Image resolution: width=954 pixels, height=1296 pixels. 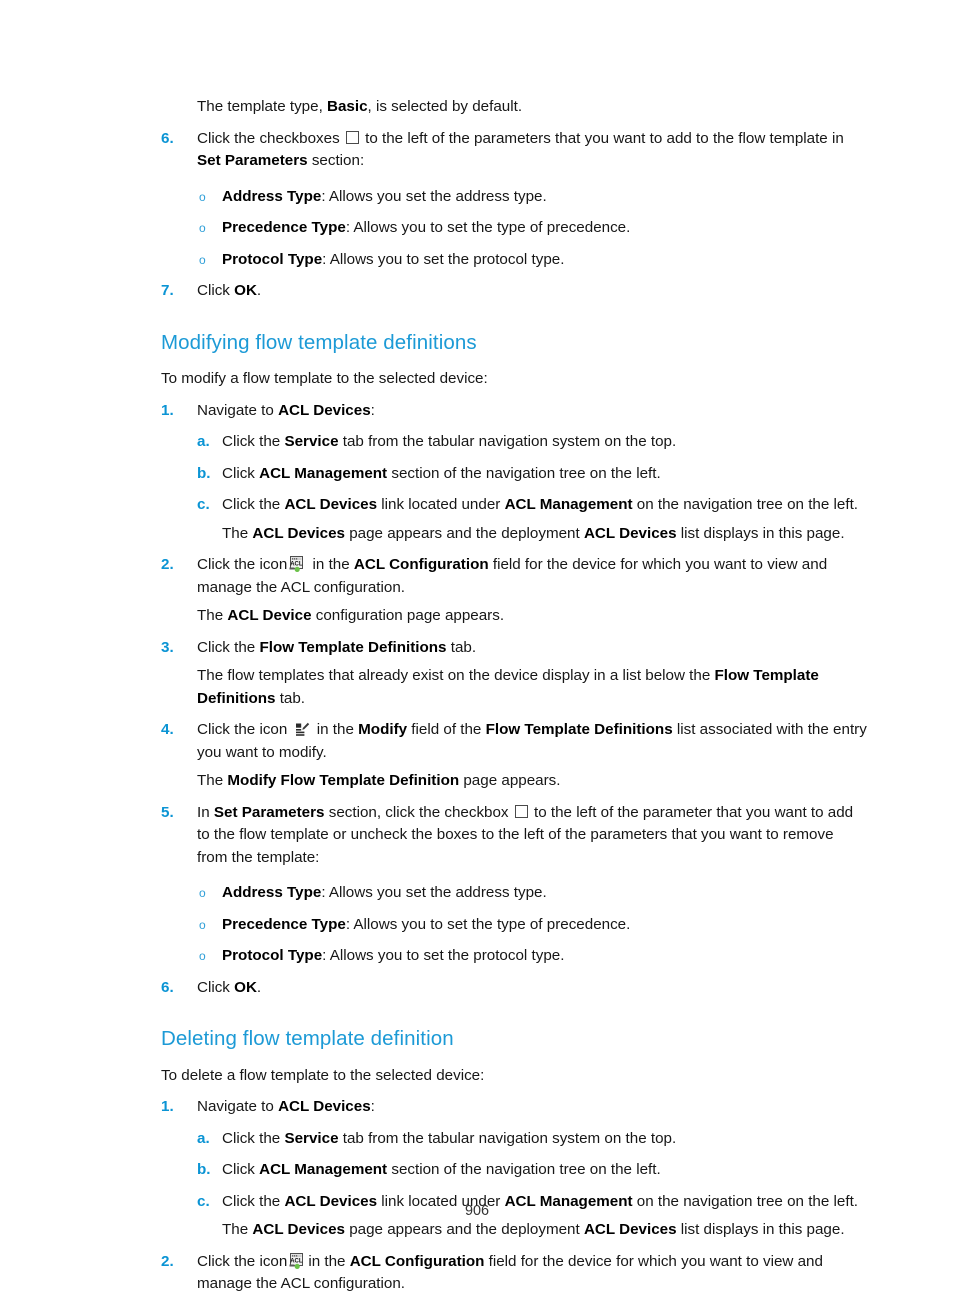 I want to click on step7-text-2: ., so click(x=259, y=290).